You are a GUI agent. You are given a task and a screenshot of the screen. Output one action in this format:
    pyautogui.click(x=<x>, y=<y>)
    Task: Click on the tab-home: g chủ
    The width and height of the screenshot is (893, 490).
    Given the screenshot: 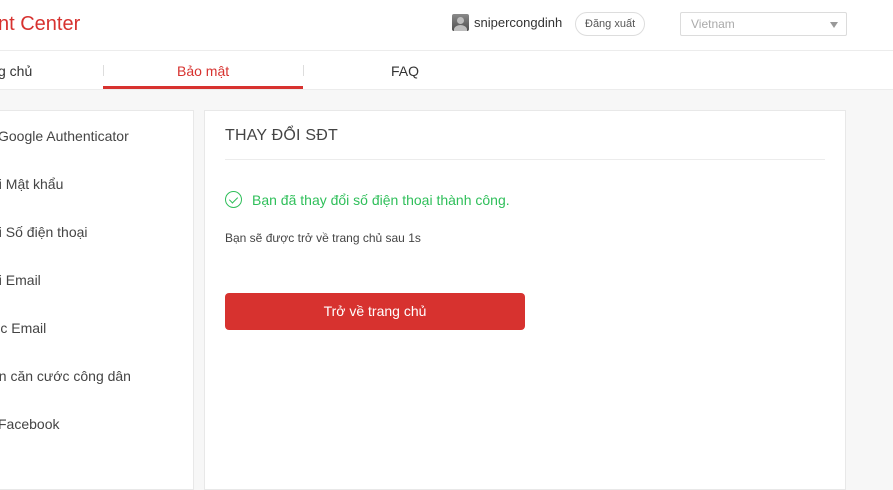 What is the action you would take?
    pyautogui.click(x=16, y=71)
    